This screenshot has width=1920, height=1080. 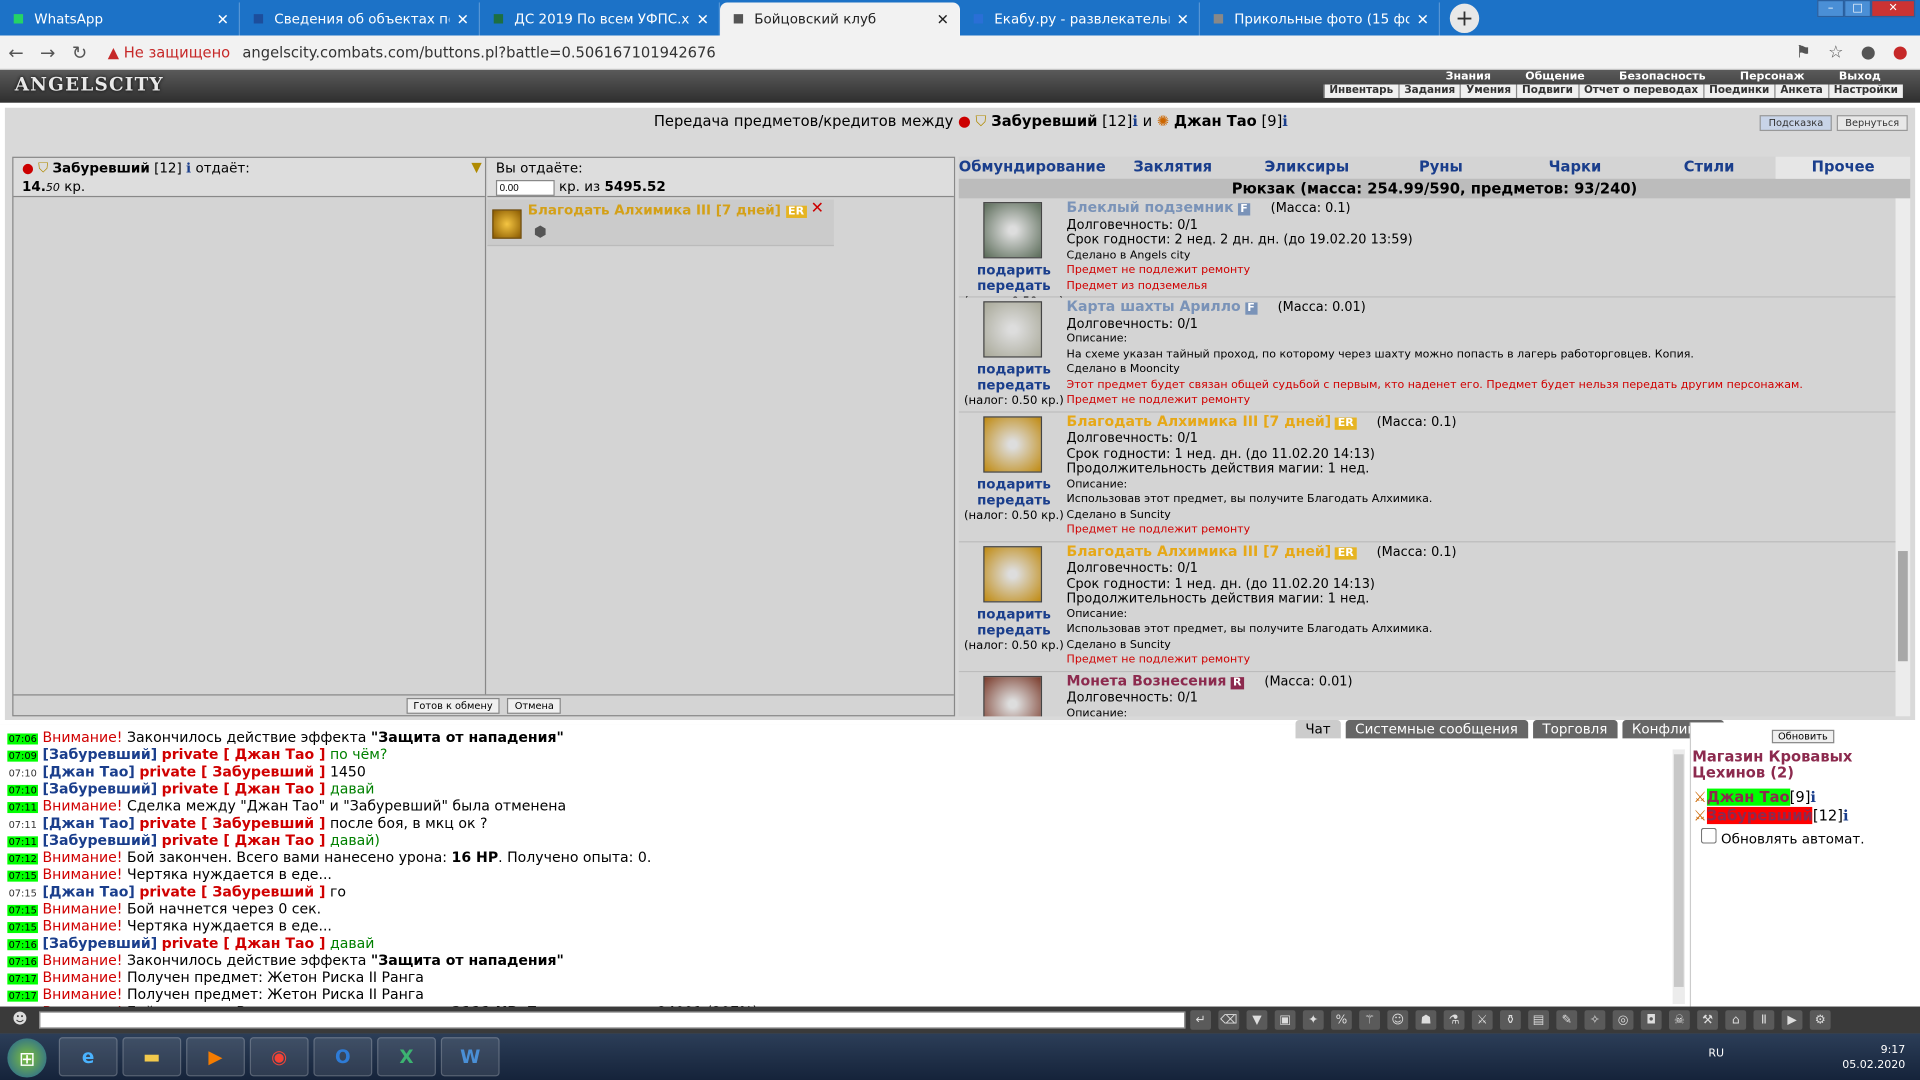 What do you see at coordinates (1173, 168) in the screenshot?
I see `inventory-category-tab: Заклятия` at bounding box center [1173, 168].